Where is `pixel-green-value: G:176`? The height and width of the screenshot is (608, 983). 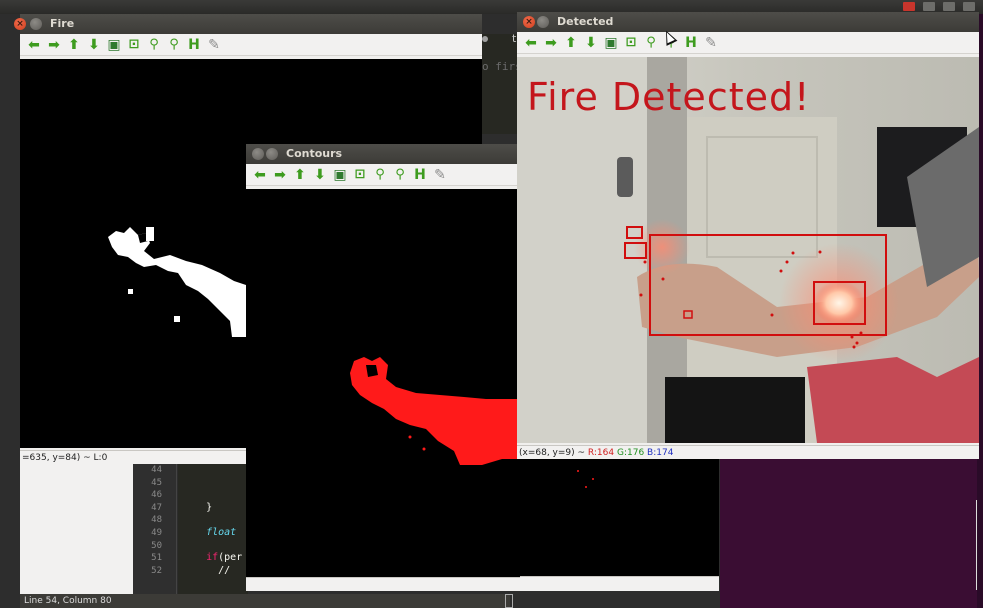
pixel-green-value: G:176 is located at coordinates (630, 453).